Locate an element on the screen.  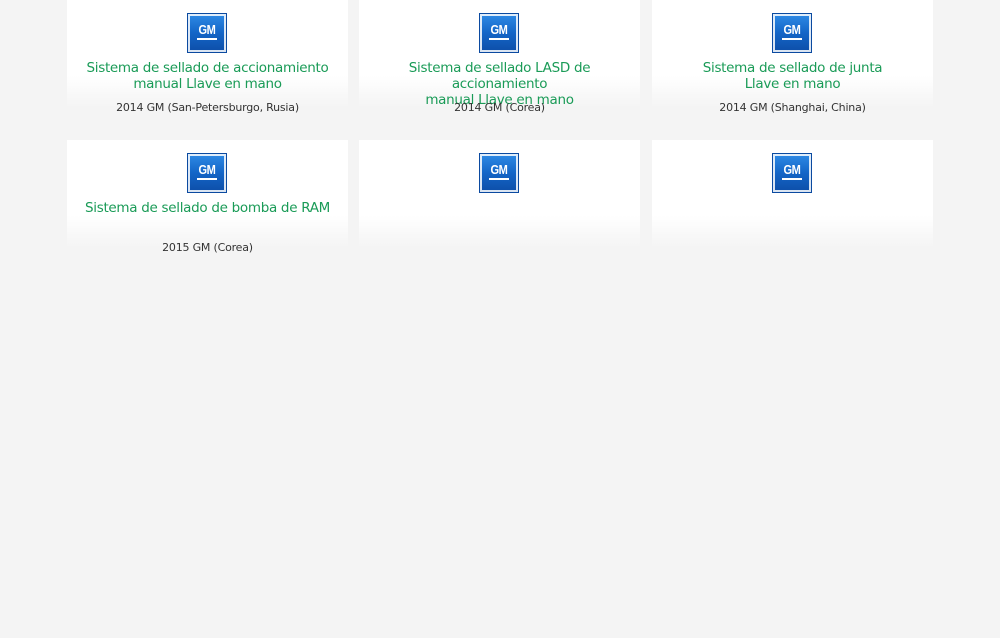
card-title-line: Sistema de sellado de junta is located at coordinates (792, 68).